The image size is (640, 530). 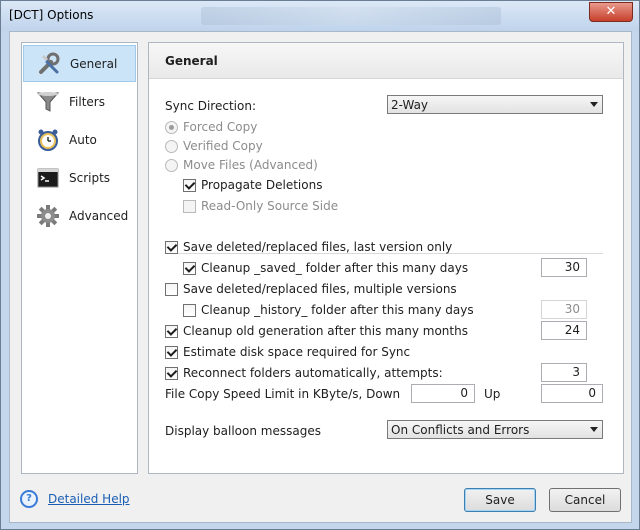 I want to click on nav-item-auto: Auto, so click(x=79, y=139).